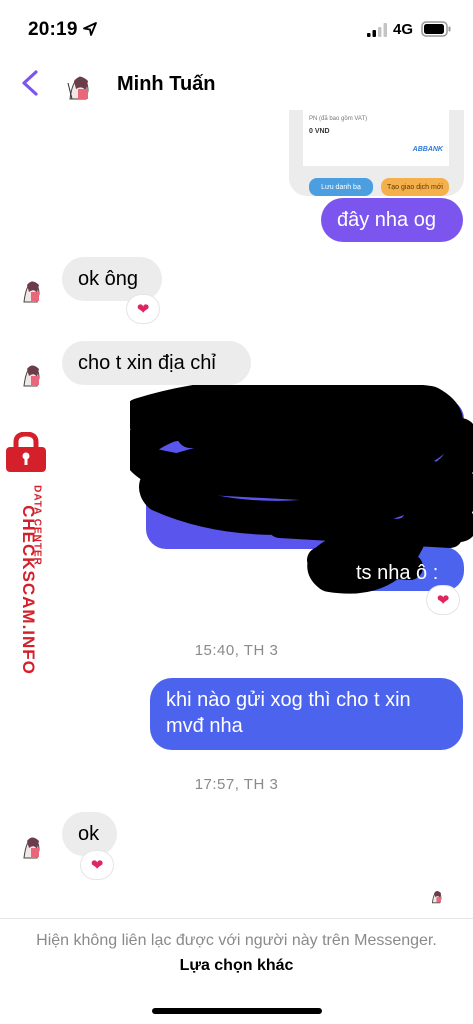 This screenshot has width=473, height=1024. I want to click on watermark: DATA CENTER CHECKSCAM.INFO, so click(26, 553).